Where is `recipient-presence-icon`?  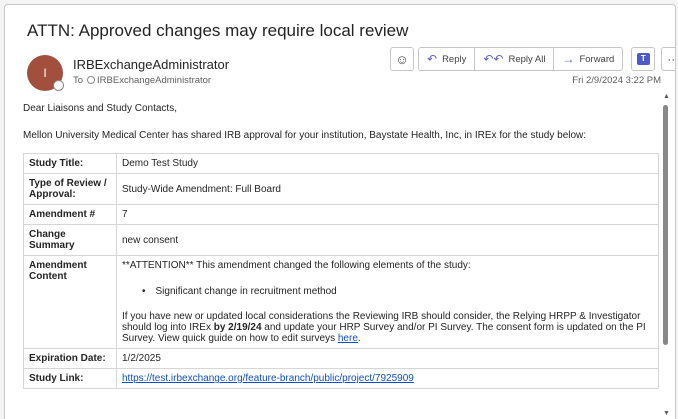 recipient-presence-icon is located at coordinates (91, 80).